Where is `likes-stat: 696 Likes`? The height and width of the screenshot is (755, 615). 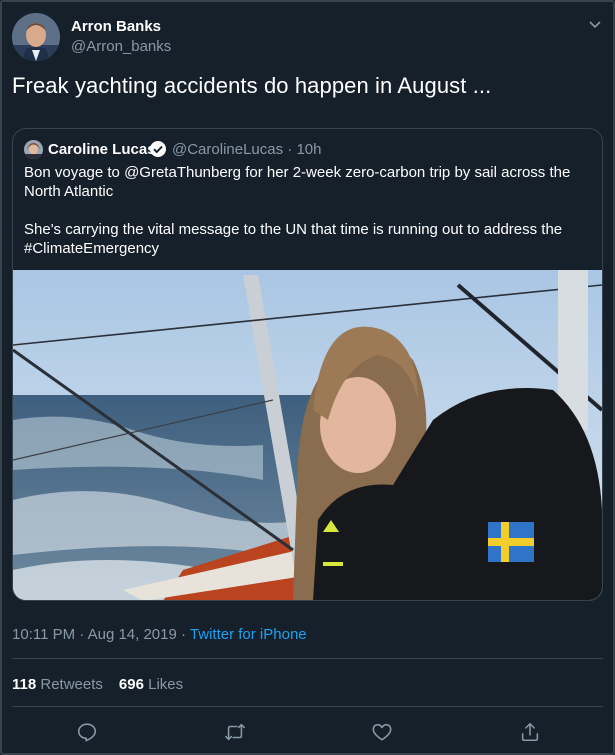 likes-stat: 696 Likes is located at coordinates (151, 684).